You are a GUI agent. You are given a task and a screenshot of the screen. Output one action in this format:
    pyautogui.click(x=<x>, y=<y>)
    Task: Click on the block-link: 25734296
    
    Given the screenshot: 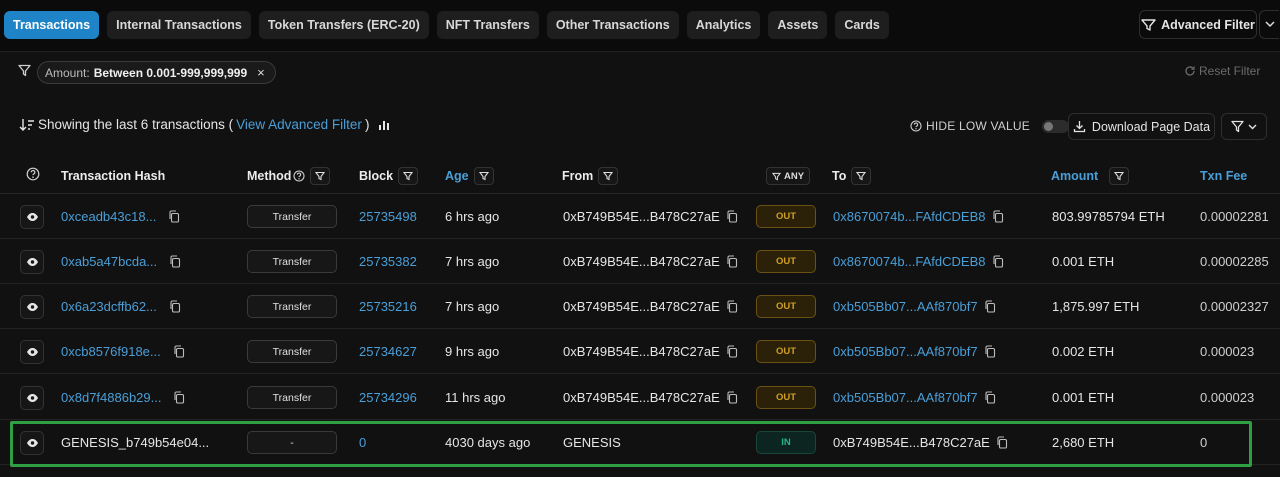 What is the action you would take?
    pyautogui.click(x=388, y=397)
    